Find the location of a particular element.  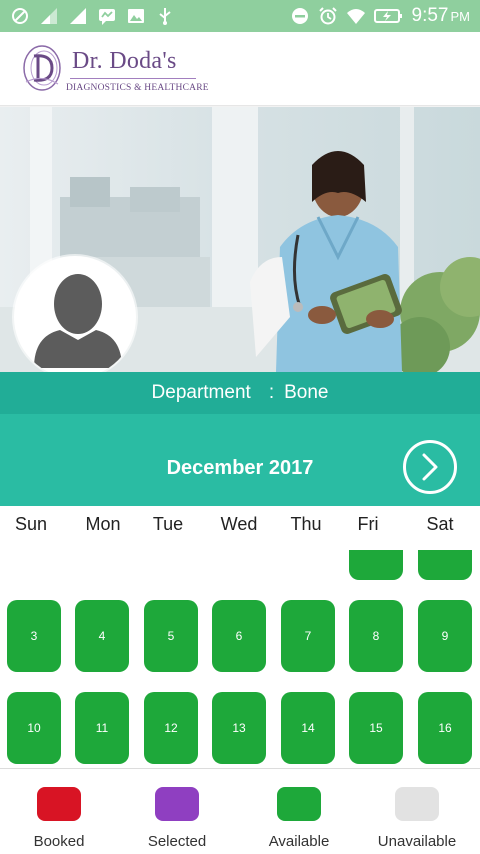

booked-swatch is located at coordinates (59, 804).